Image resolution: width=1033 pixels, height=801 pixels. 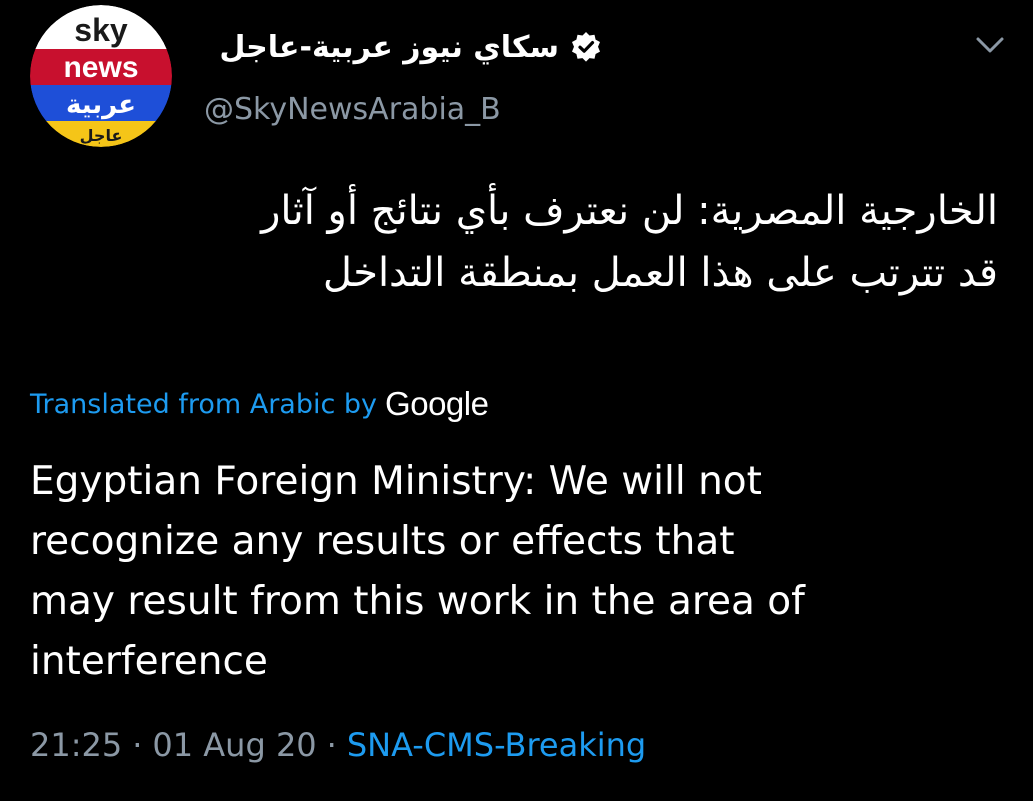 I want to click on tweet-source-link: SNA-CMS-Breaking, so click(x=496, y=745).